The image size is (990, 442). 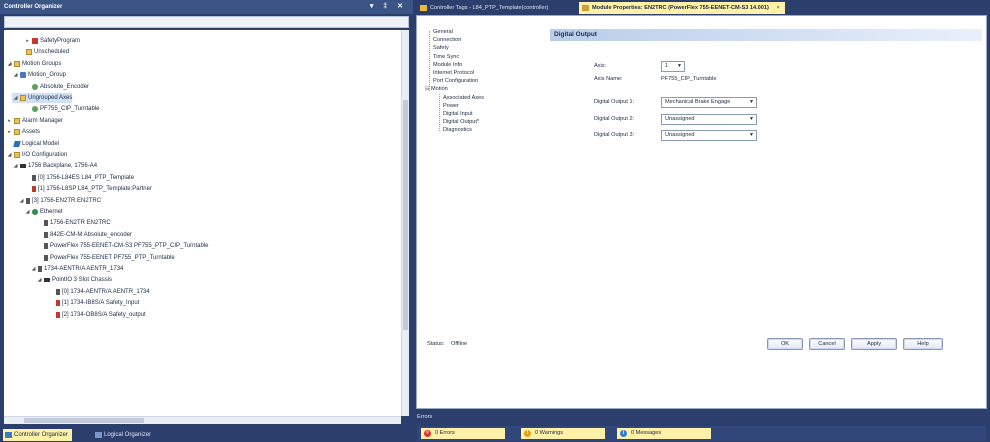 I want to click on category-item: Time Sync, so click(x=446, y=57).